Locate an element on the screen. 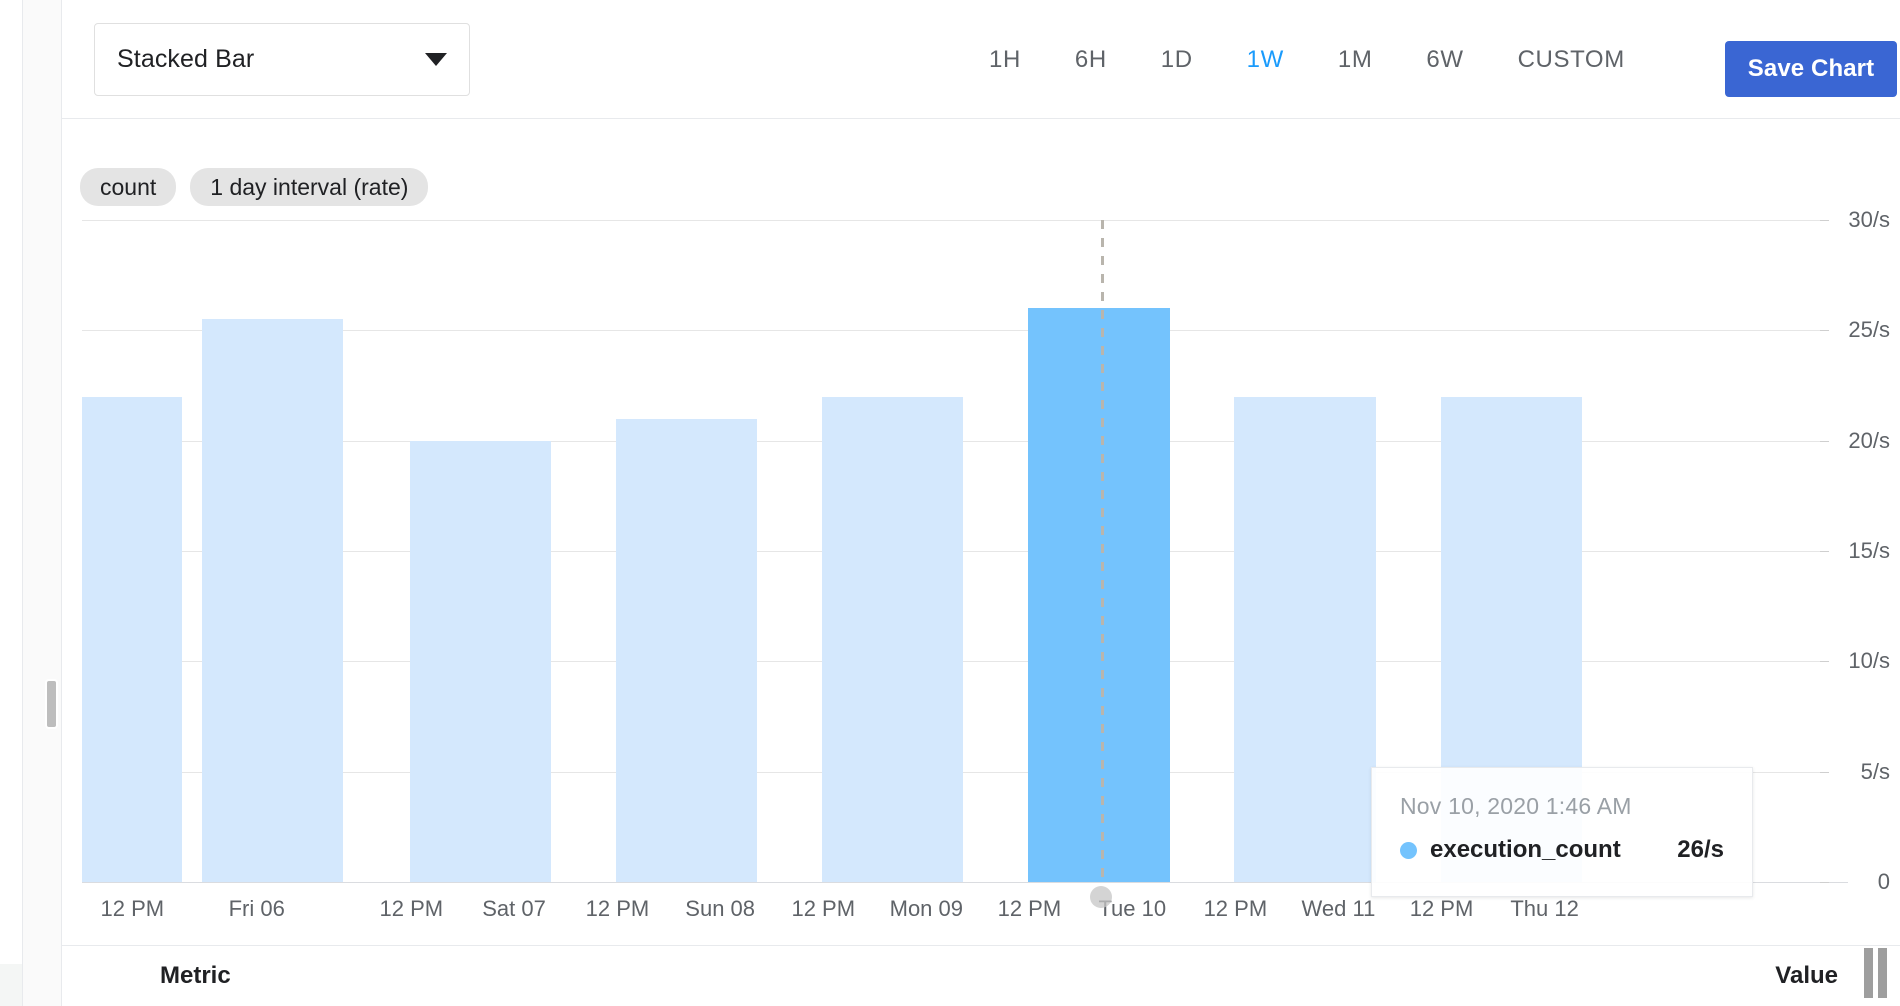  x-axis-tick-label: Mon 09 is located at coordinates (926, 908).